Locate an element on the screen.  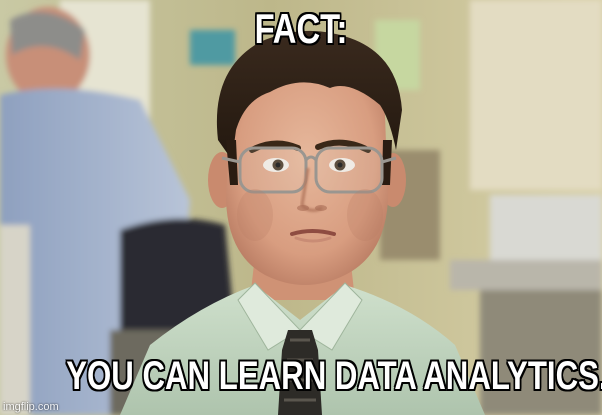
top-caption: FACT: is located at coordinates (301, 28).